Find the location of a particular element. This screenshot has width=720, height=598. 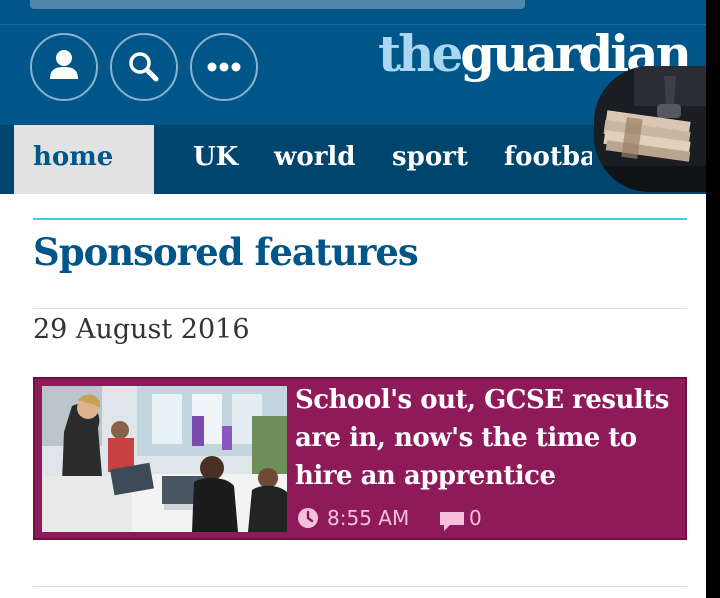

nav-item-world: world is located at coordinates (314, 159).